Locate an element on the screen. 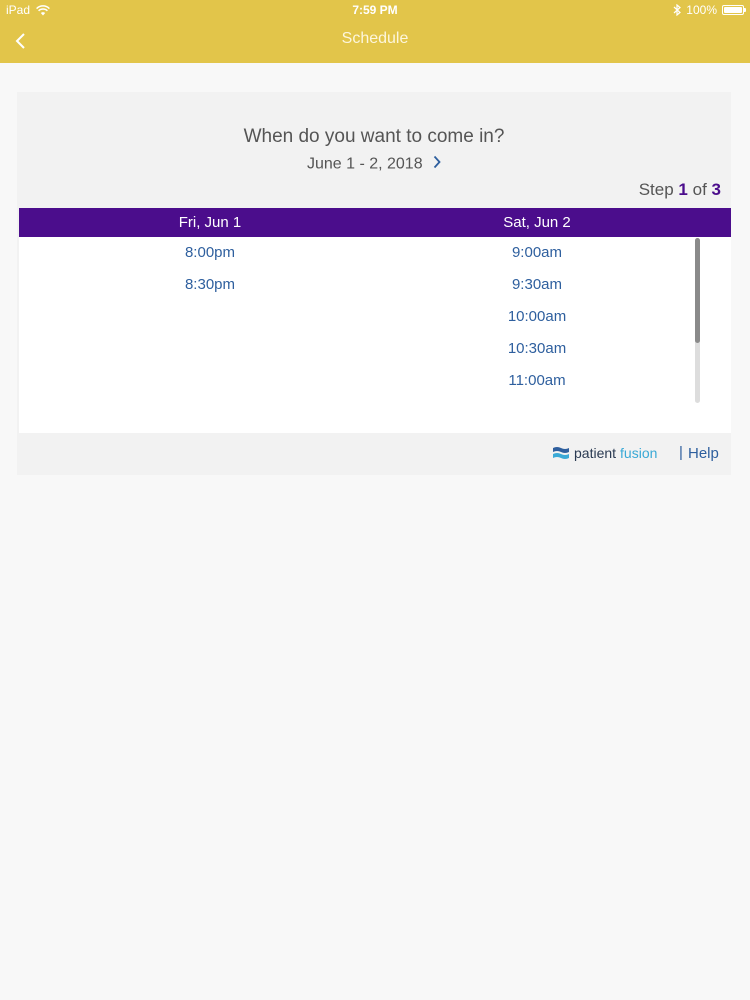 This screenshot has width=750, height=1000. bluetooth-icon is located at coordinates (677, 10).